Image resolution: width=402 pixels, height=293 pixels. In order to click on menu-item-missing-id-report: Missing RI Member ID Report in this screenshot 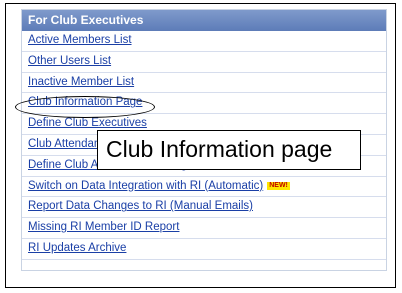, I will do `click(204, 228)`.